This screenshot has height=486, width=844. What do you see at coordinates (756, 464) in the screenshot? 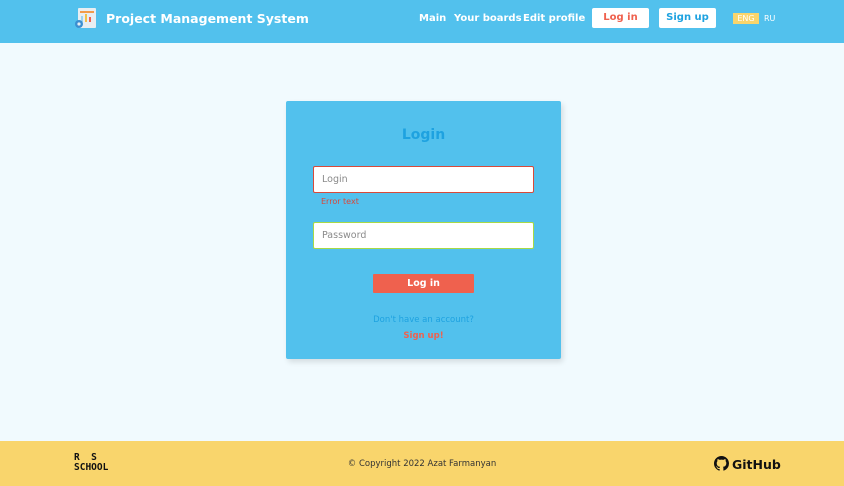
I see `github-label: GitHub` at bounding box center [756, 464].